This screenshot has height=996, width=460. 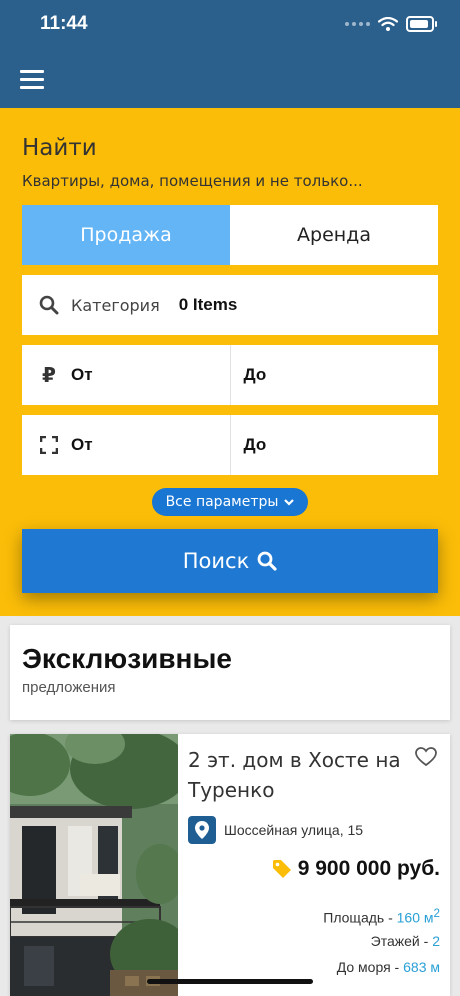 I want to click on status-icons, so click(x=391, y=24).